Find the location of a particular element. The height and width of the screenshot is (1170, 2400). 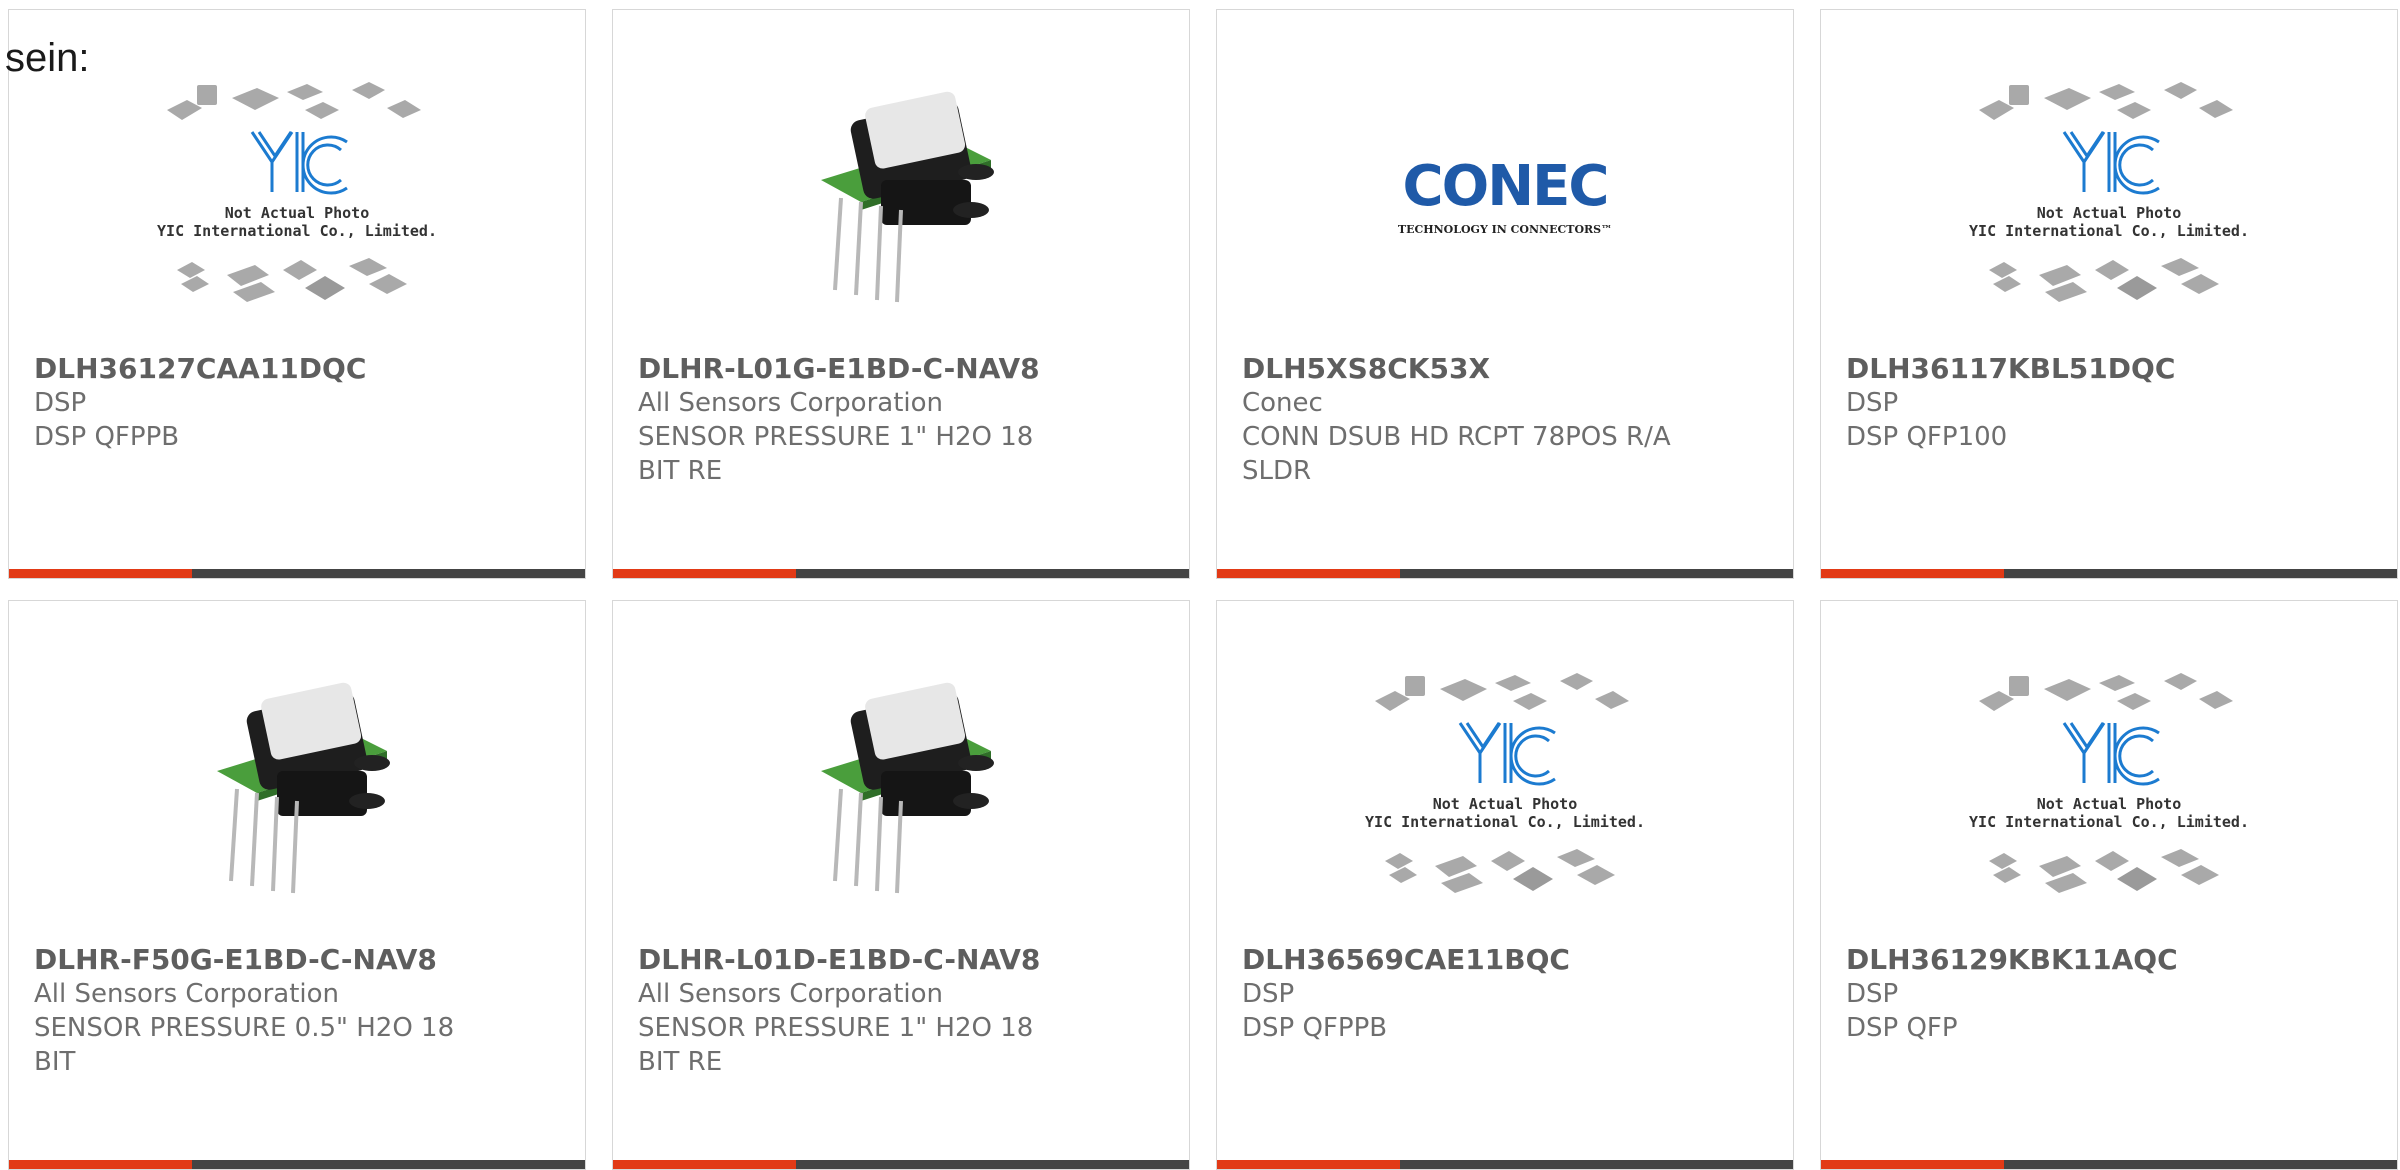

svg-text: CONEC is located at coordinates (1505, 187).